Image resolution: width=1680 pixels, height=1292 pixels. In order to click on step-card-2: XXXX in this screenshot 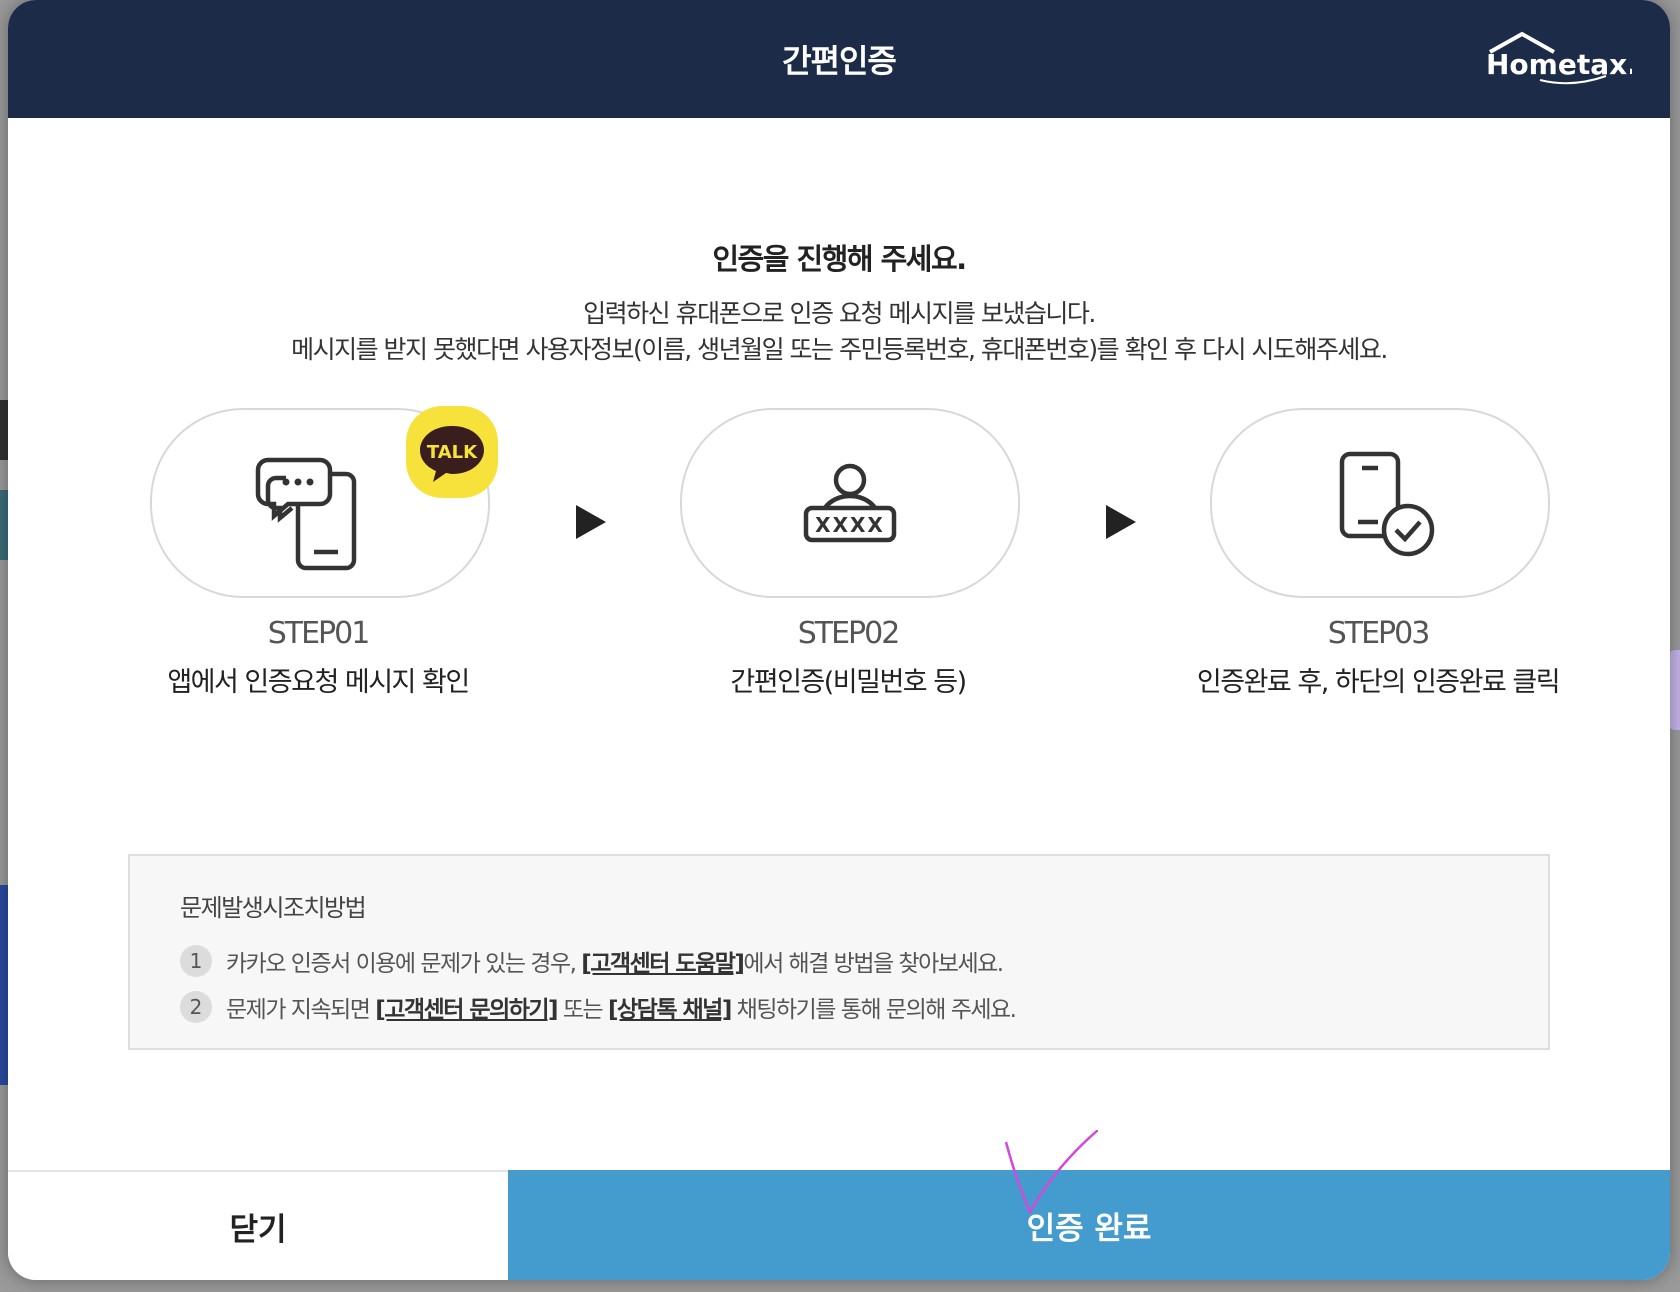, I will do `click(850, 503)`.